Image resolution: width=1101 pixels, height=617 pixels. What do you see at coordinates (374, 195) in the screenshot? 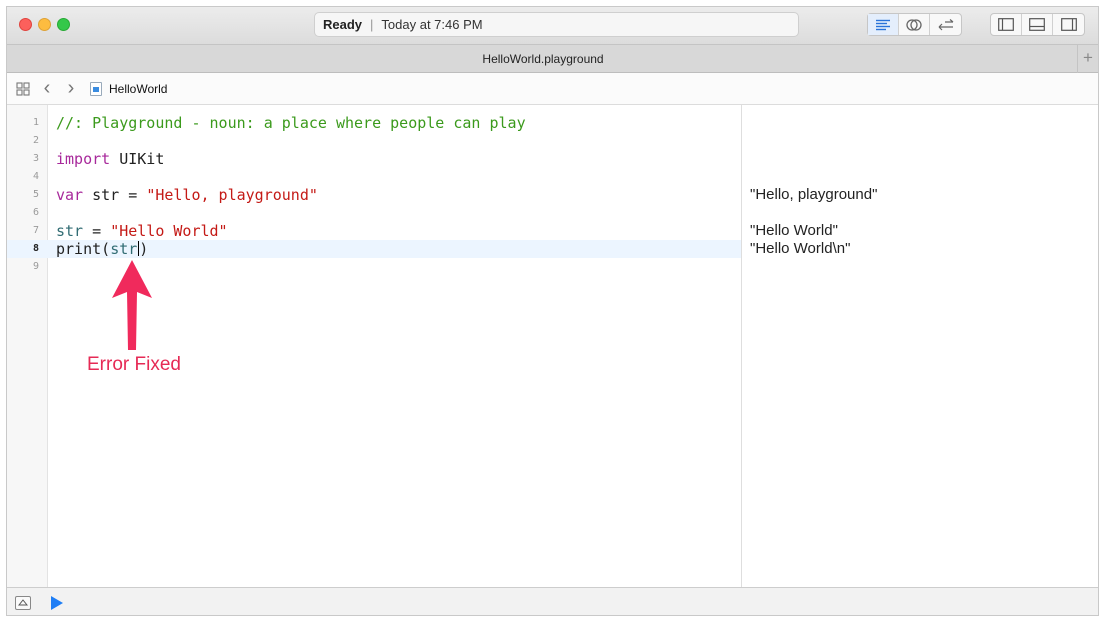
I see `code-line: 5 var str = "Hello, playground"` at bounding box center [374, 195].